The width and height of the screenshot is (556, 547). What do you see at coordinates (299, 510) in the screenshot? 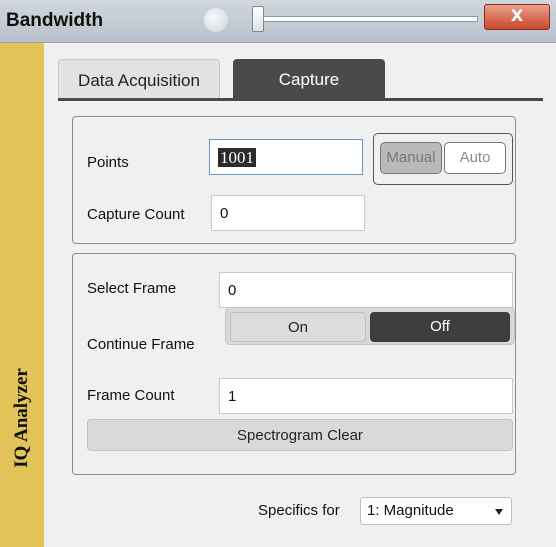
I see `specifics-label: Specifics for` at bounding box center [299, 510].